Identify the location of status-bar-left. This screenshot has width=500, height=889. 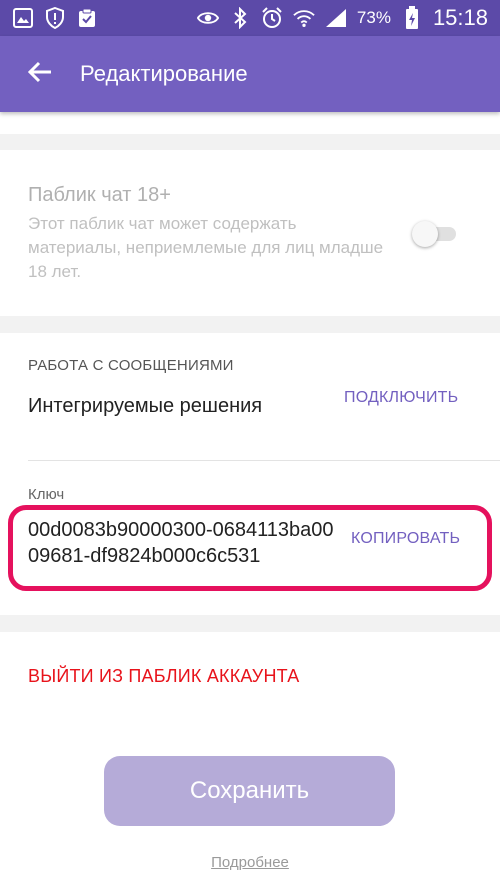
(55, 18).